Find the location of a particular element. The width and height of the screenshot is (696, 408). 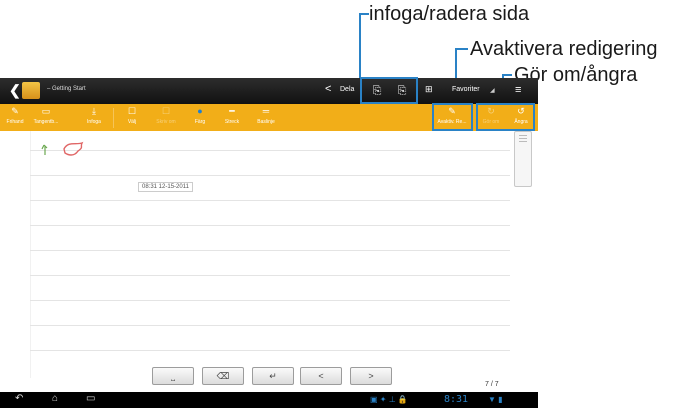

highlight-insert-delete is located at coordinates (389, 90).